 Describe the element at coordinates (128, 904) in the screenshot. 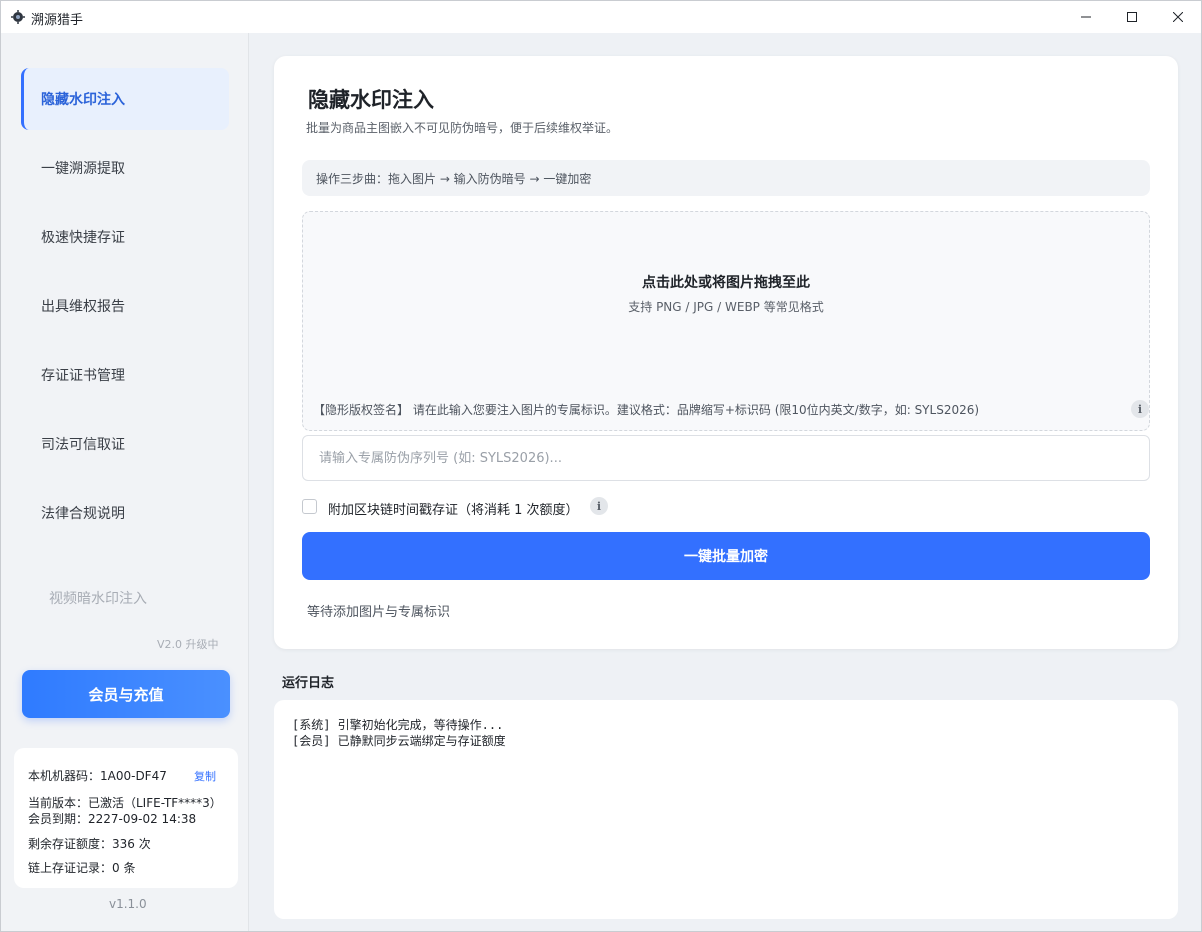

I see `app-version: v1.1.0` at that location.